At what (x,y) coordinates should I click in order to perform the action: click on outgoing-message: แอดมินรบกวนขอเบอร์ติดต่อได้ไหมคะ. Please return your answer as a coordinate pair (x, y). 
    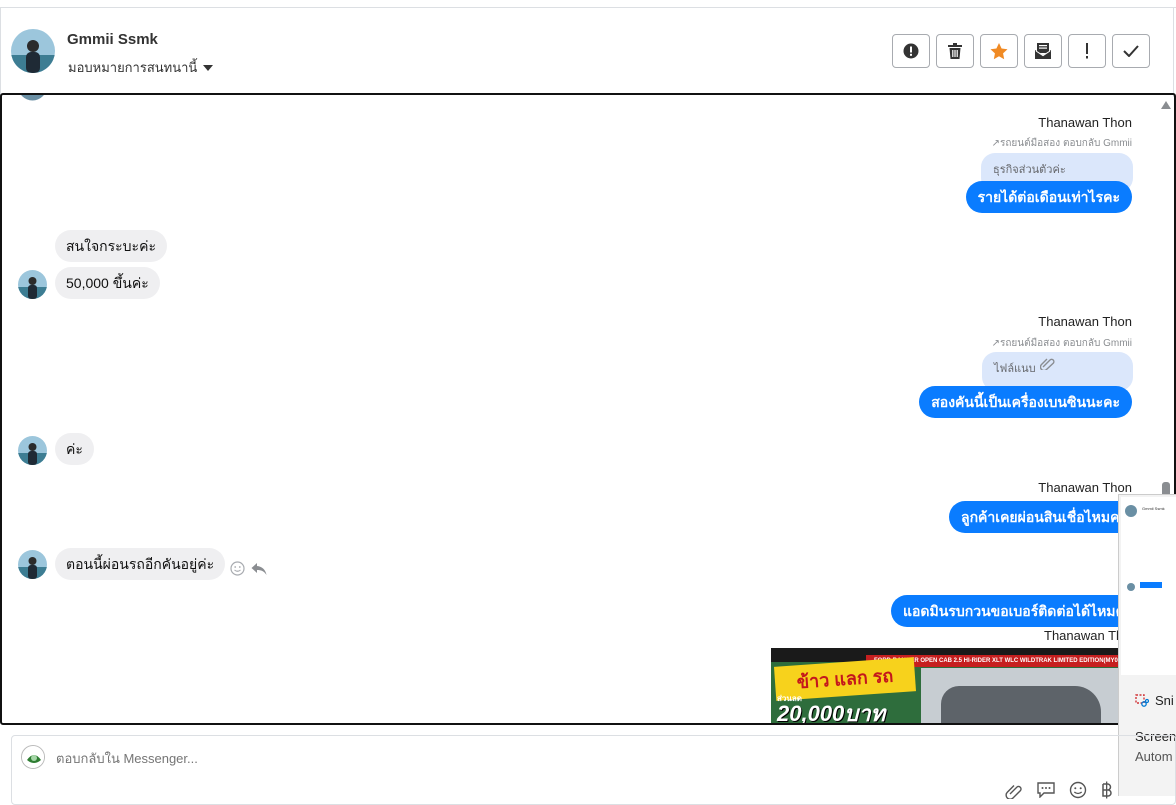
    Looking at the image, I should click on (1018, 611).